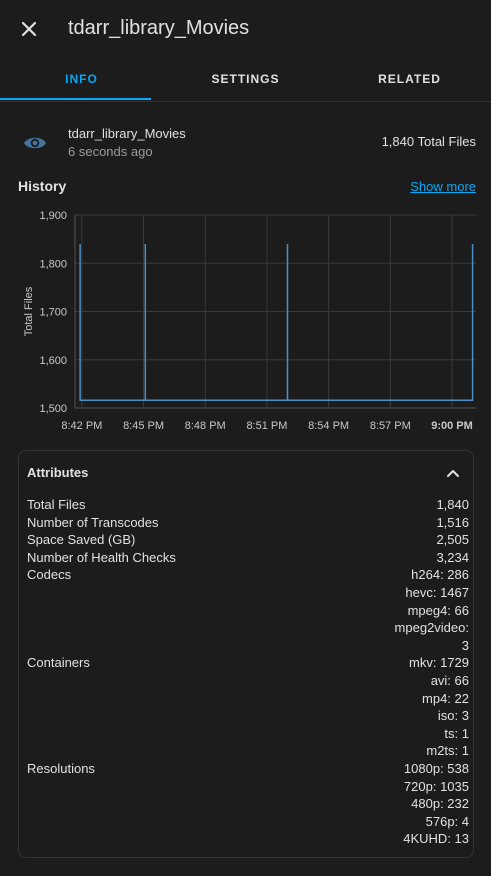  Describe the element at coordinates (205, 426) in the screenshot. I see `x-tick-label: 8:48 PM` at that location.